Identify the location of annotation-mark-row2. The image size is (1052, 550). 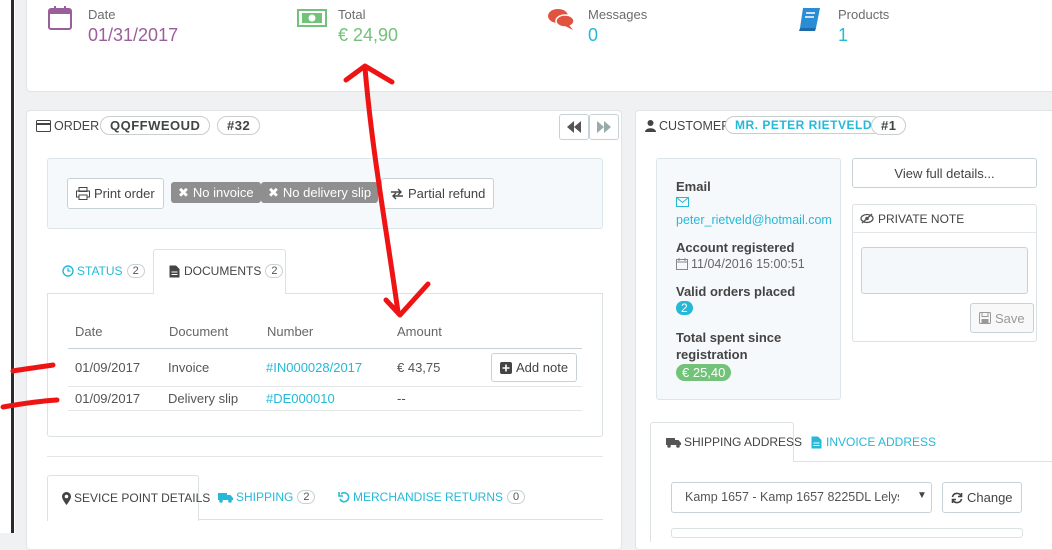
(30, 403).